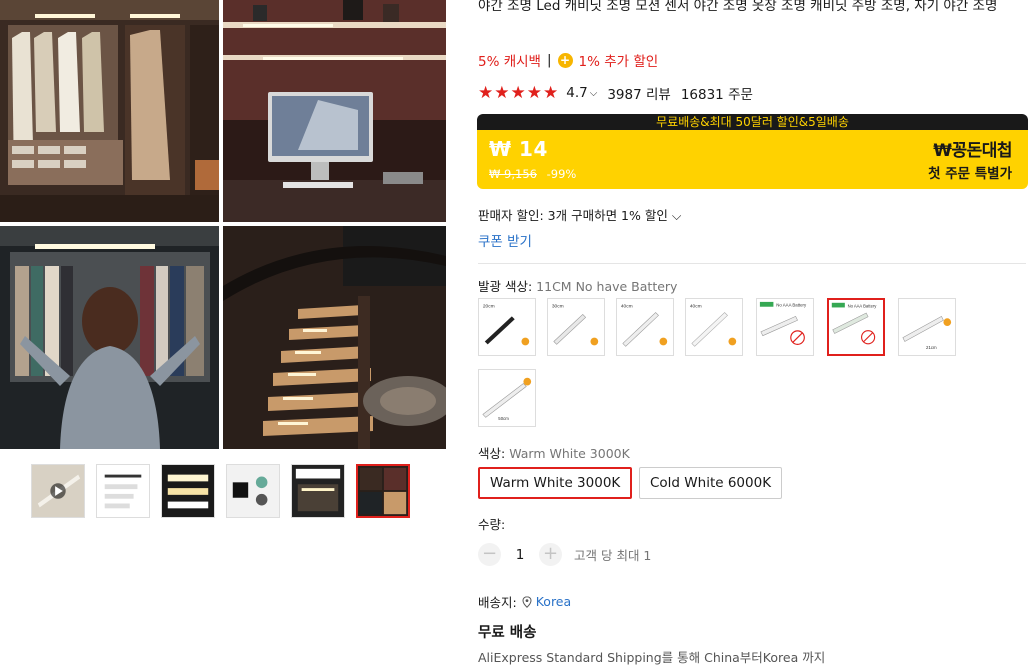  Describe the element at coordinates (639, 93) in the screenshot. I see `reviews-count: 3987 리뷰` at that location.